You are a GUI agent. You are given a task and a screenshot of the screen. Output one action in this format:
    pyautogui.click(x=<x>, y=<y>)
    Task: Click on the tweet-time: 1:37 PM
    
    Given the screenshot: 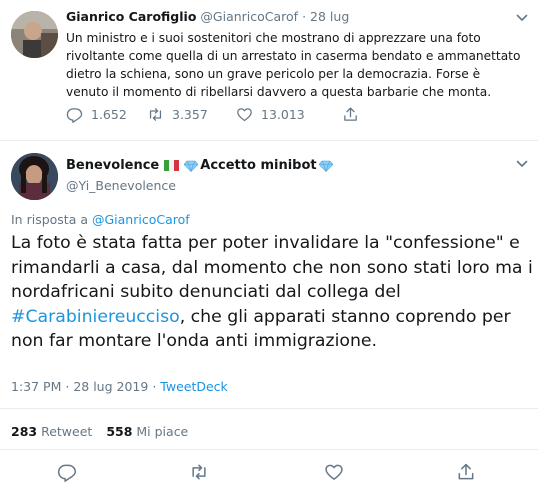 What is the action you would take?
    pyautogui.click(x=36, y=386)
    